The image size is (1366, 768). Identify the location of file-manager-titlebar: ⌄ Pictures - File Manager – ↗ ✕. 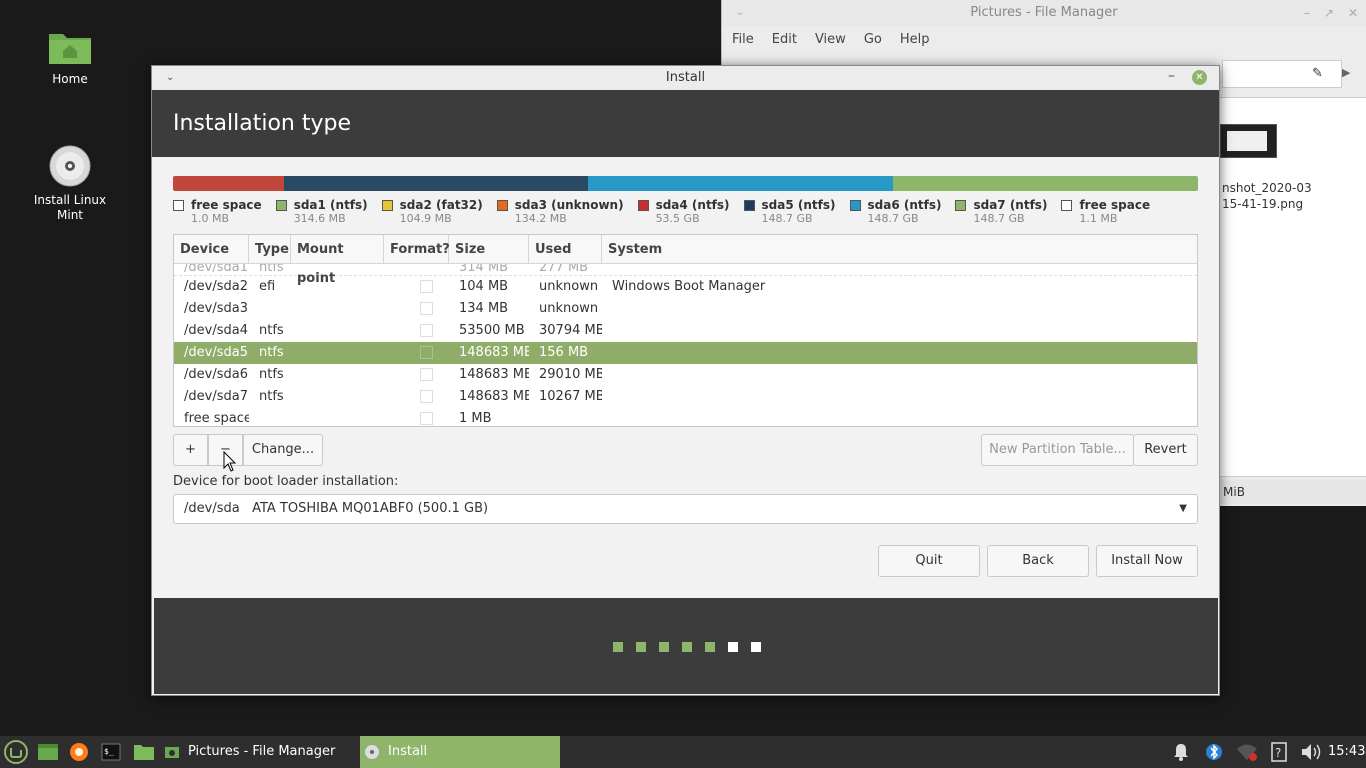
(1044, 13).